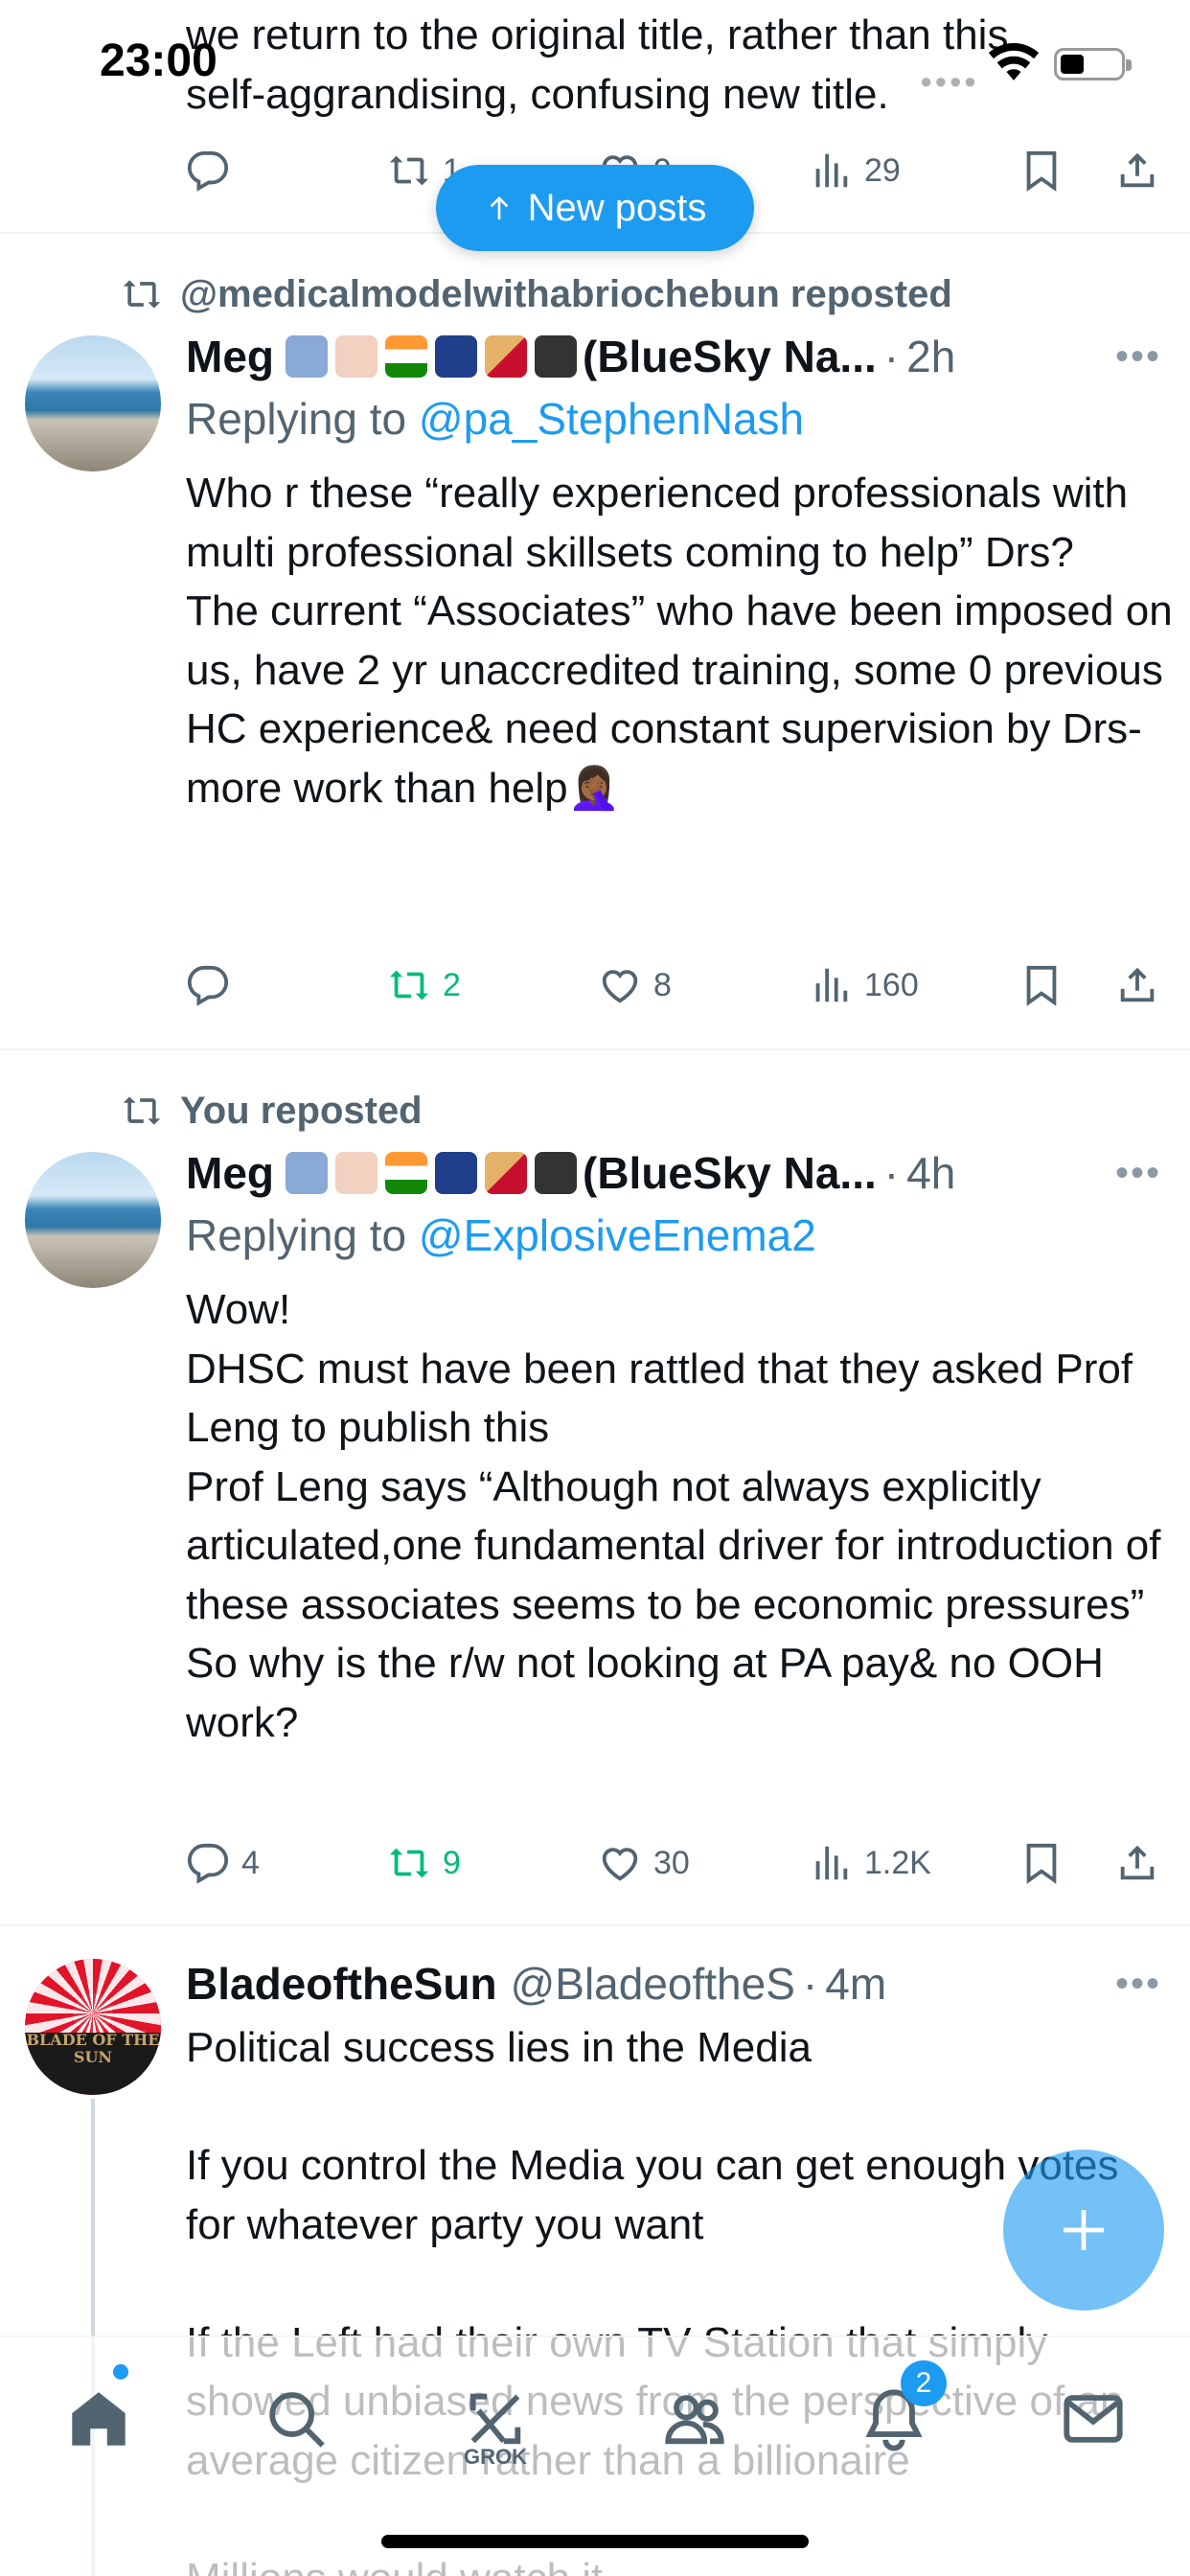 The width and height of the screenshot is (1190, 2576). I want to click on reply-button: 4, so click(223, 1863).